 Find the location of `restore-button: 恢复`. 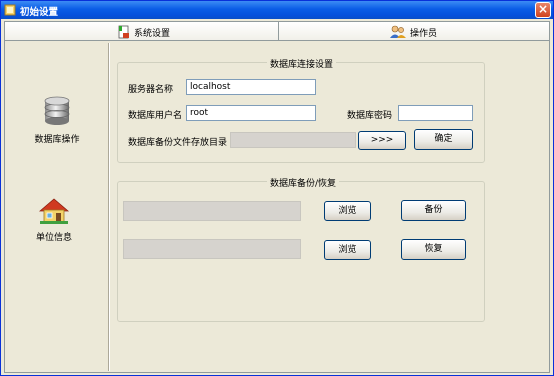

restore-button: 恢复 is located at coordinates (433, 249).